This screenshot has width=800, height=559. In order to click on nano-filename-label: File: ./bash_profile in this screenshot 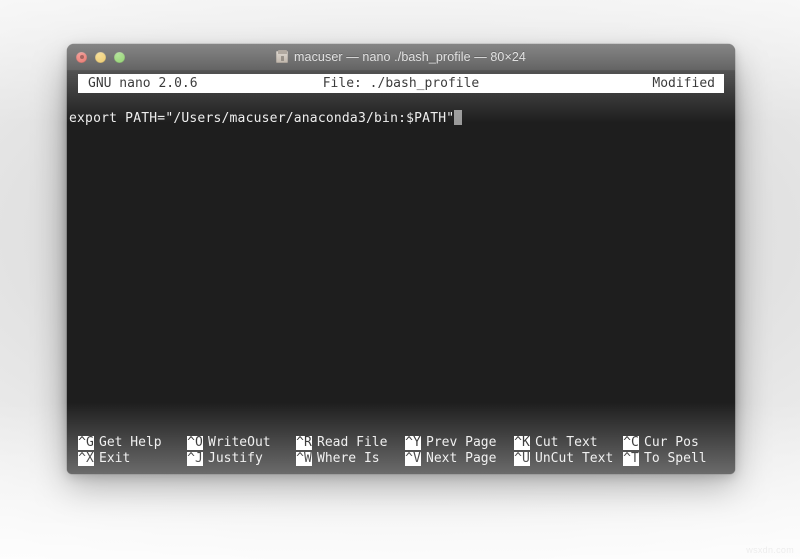, I will do `click(401, 83)`.